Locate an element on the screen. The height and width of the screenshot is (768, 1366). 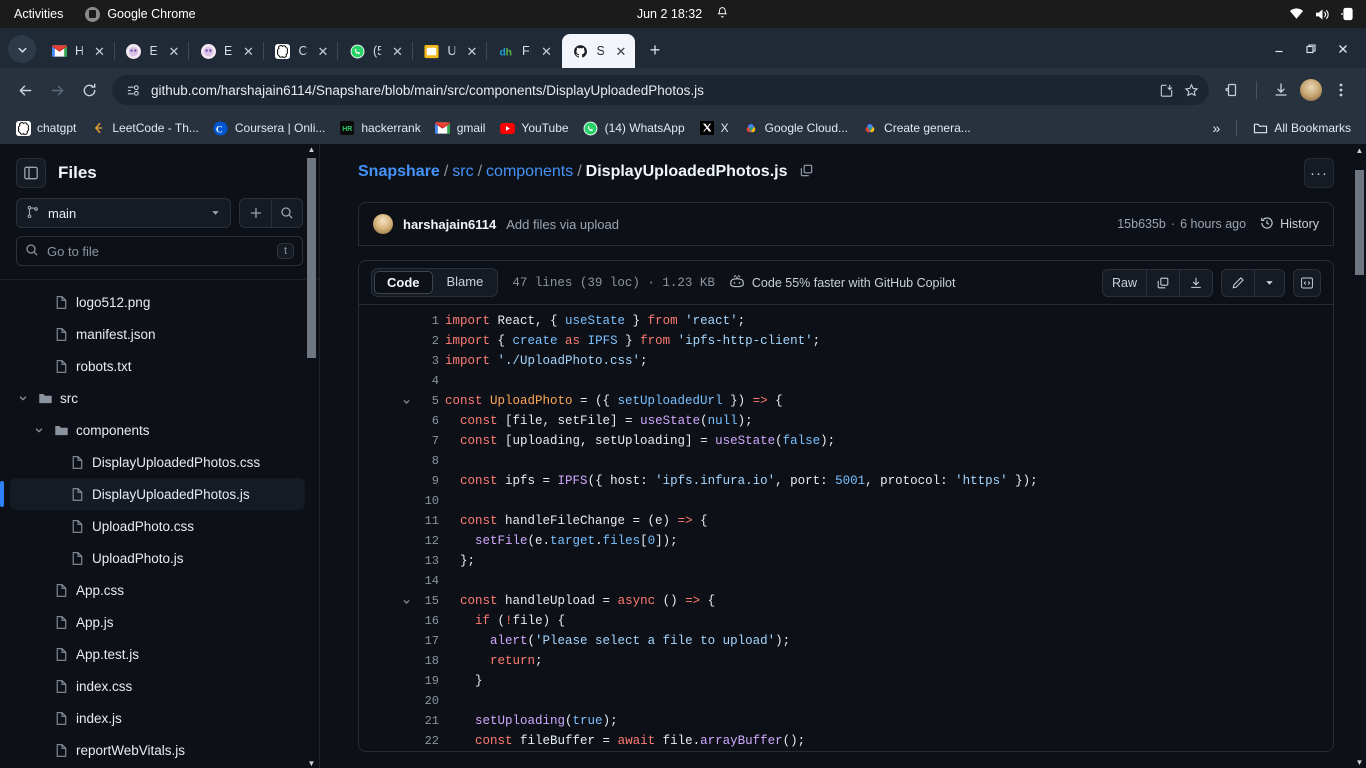
line-number: 3 is located at coordinates (429, 361).